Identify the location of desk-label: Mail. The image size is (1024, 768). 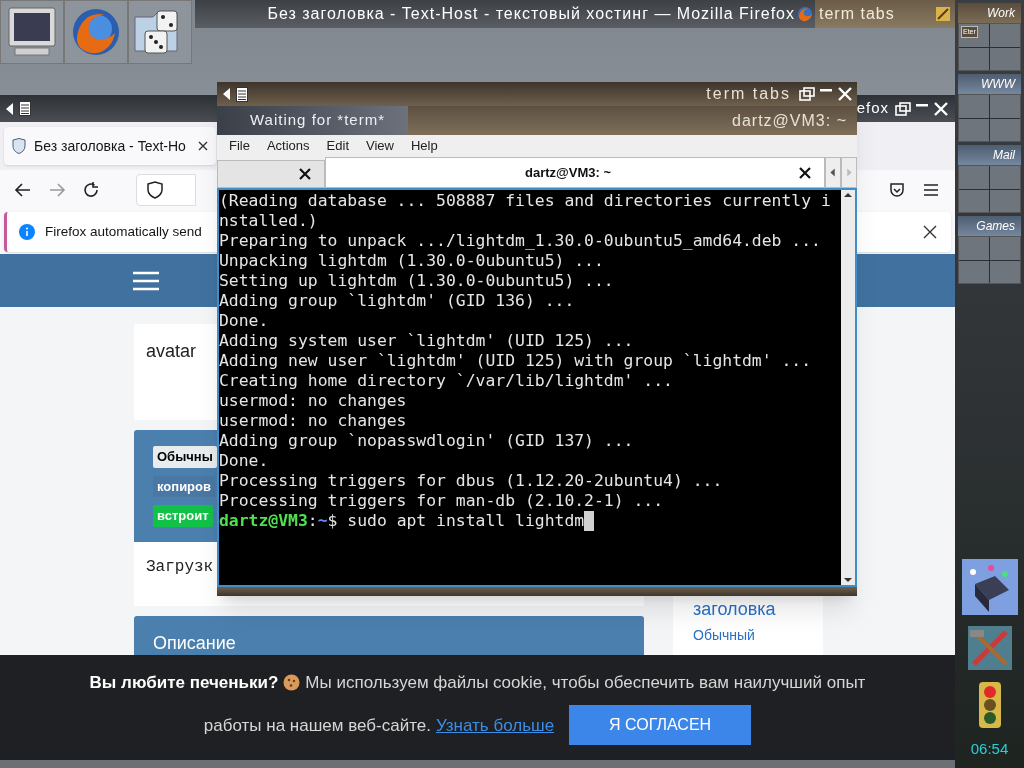
(989, 155).